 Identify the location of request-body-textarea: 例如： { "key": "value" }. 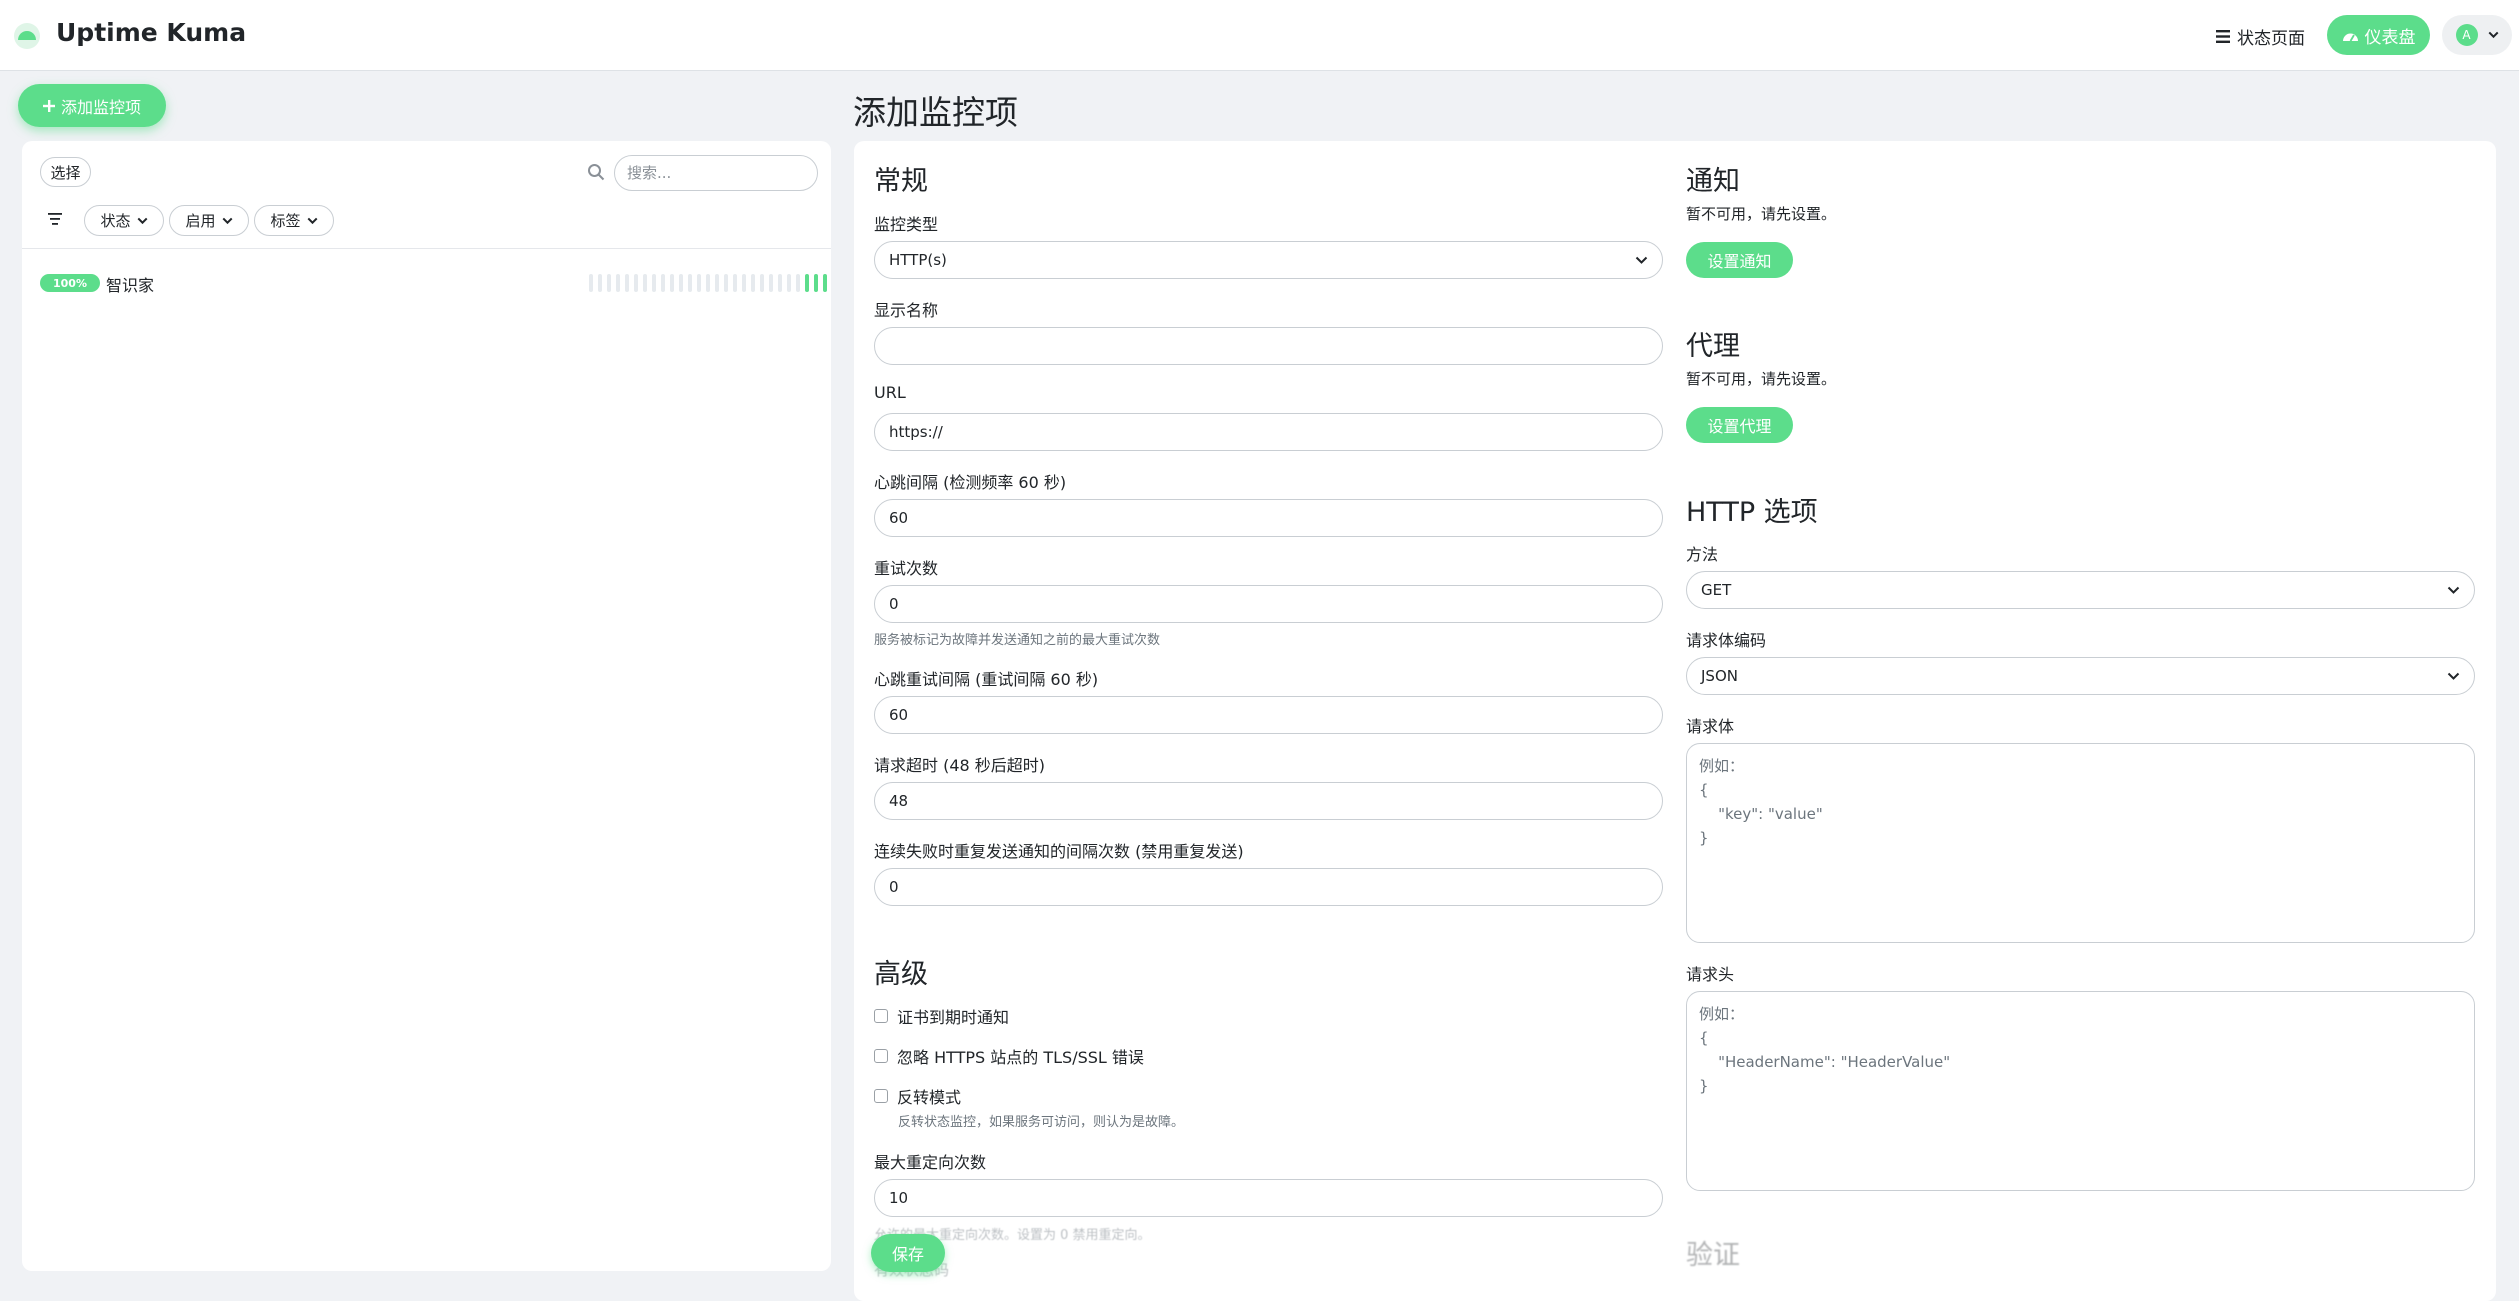
(2080, 843).